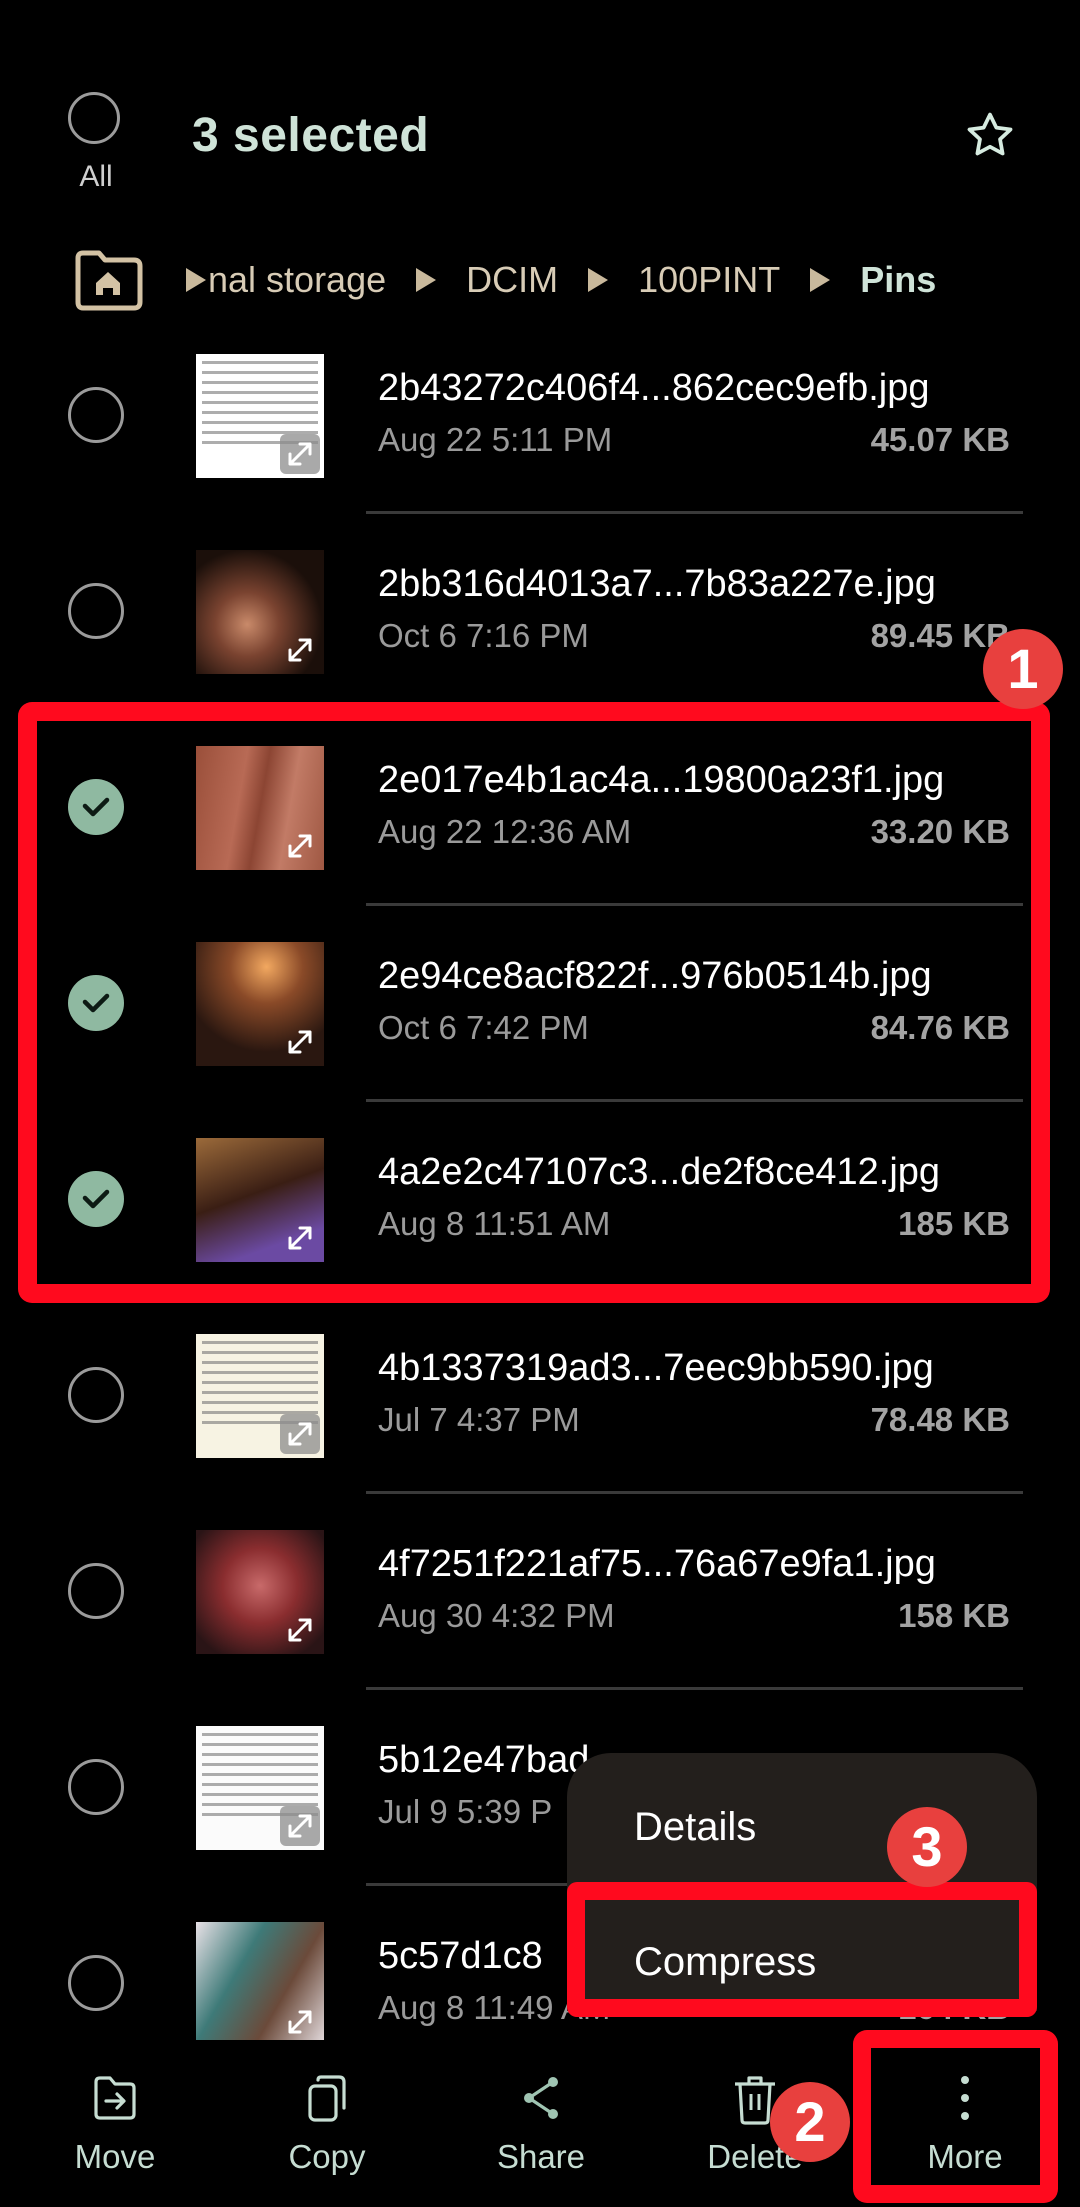 This screenshot has width=1080, height=2207. Describe the element at coordinates (802, 1949) in the screenshot. I see `highlight-compress` at that location.